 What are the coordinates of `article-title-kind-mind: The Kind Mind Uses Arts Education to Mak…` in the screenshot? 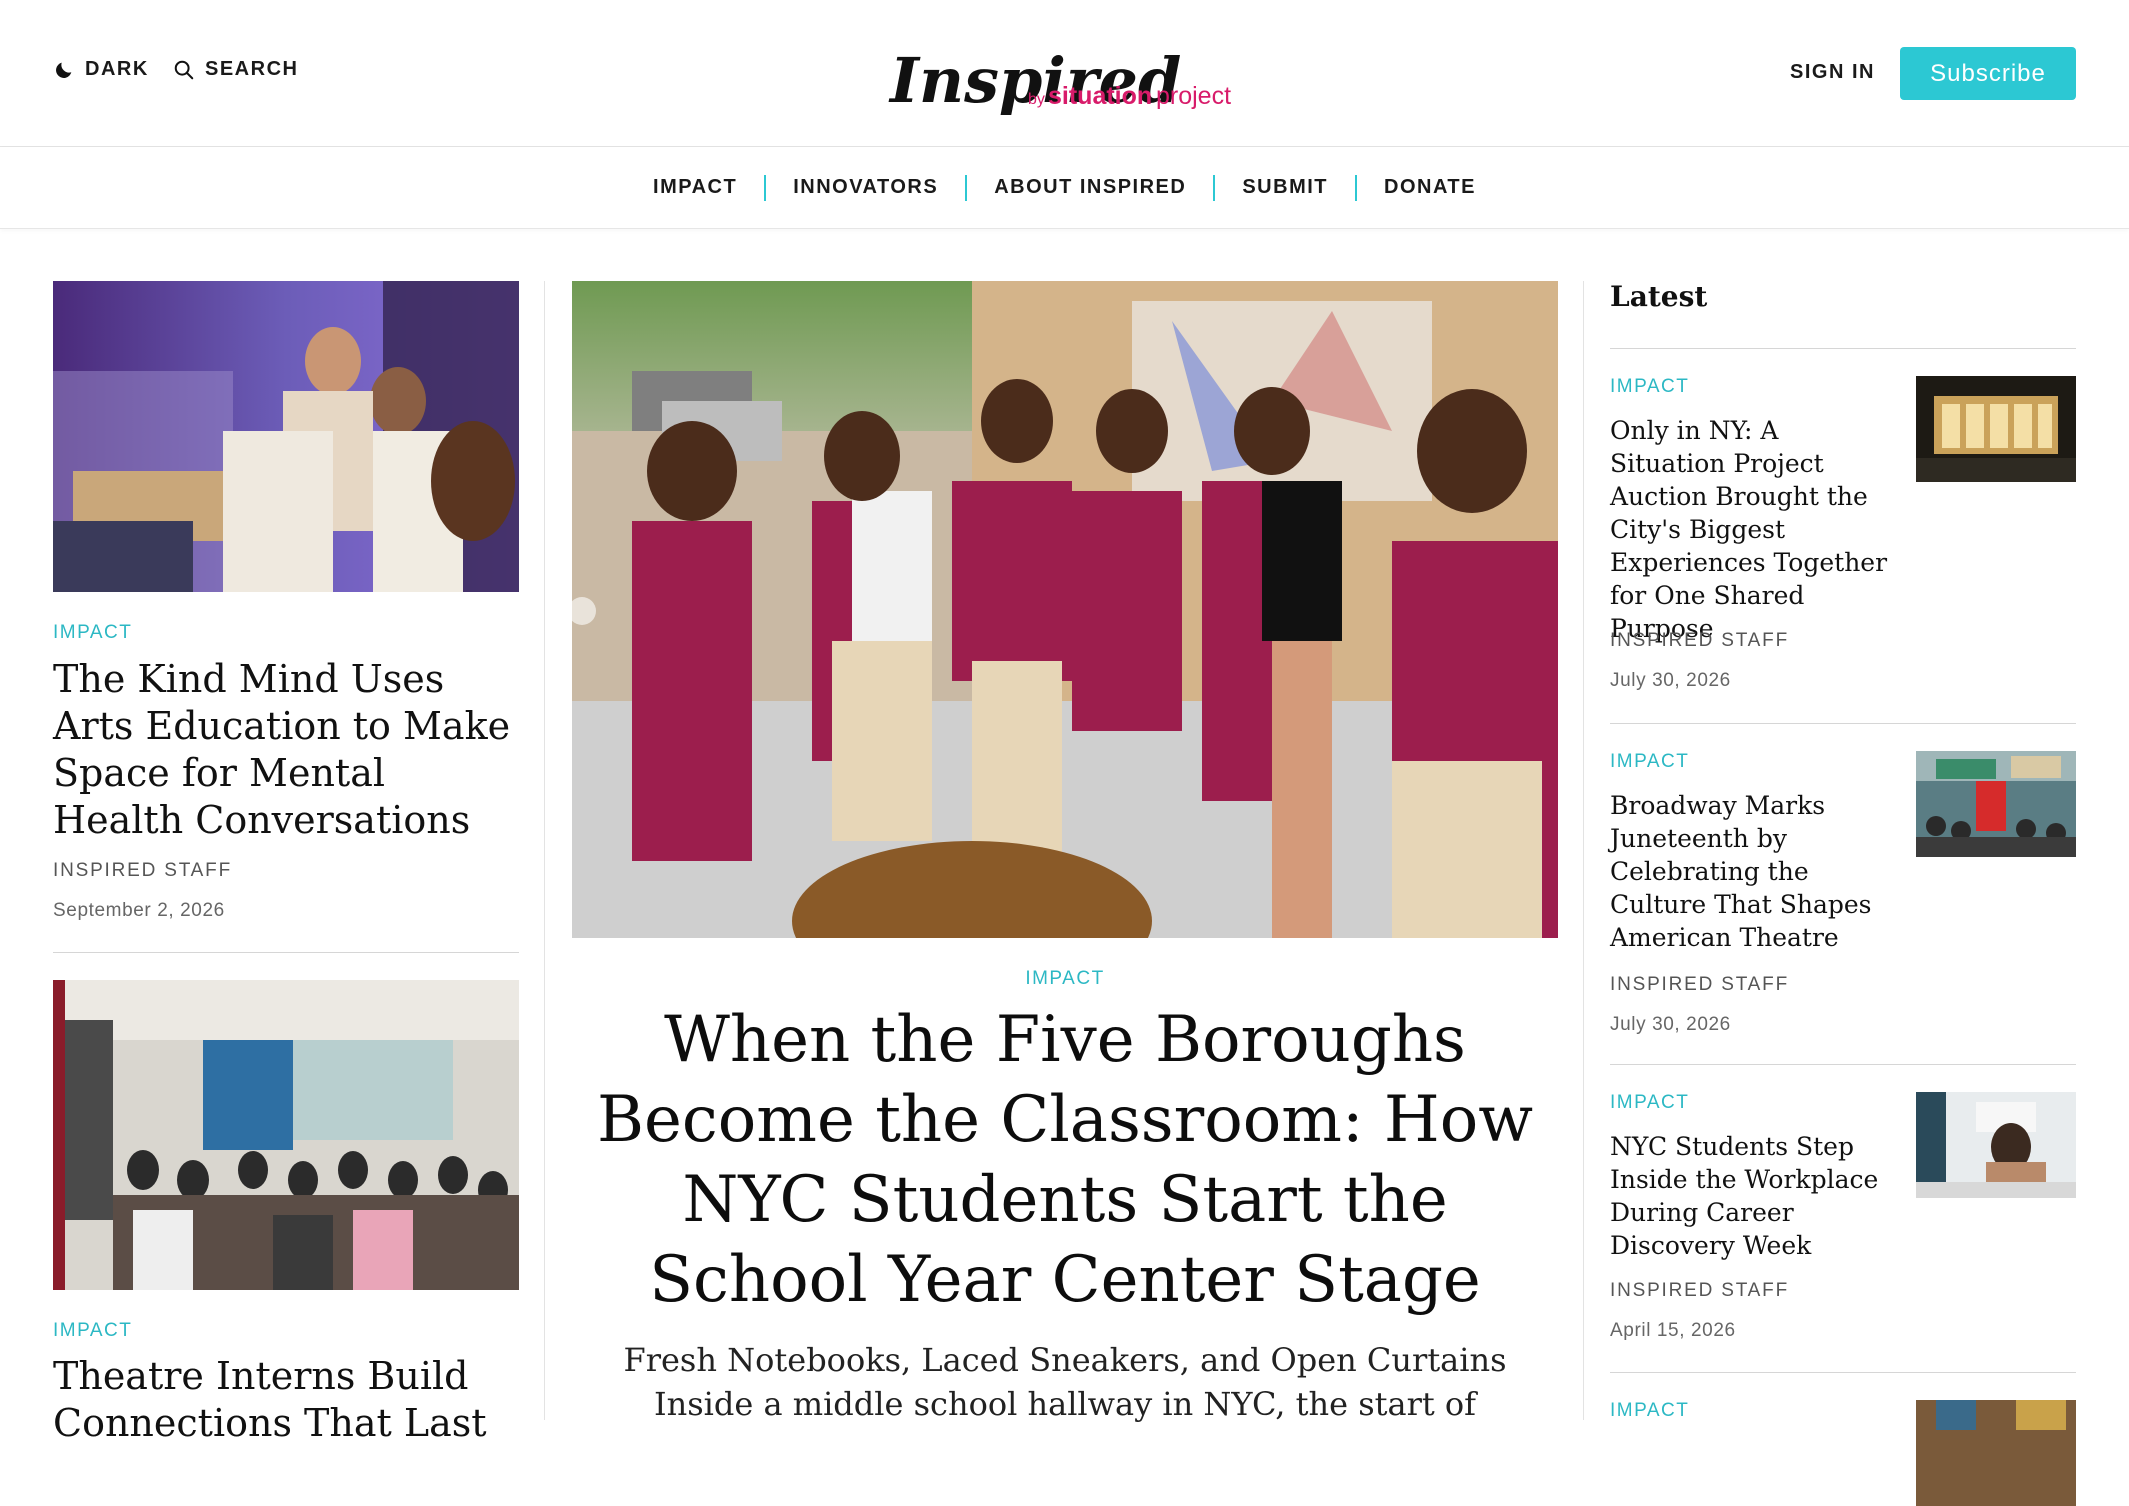 It's located at (288, 750).